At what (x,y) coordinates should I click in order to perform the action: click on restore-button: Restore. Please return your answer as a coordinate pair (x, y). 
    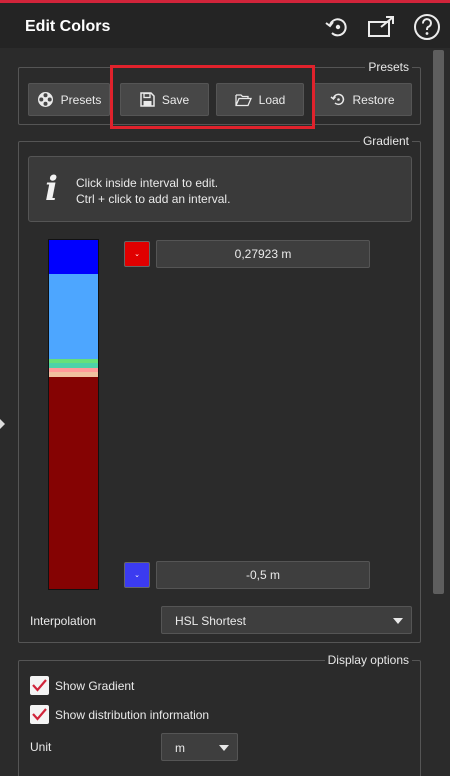
    Looking at the image, I should click on (362, 99).